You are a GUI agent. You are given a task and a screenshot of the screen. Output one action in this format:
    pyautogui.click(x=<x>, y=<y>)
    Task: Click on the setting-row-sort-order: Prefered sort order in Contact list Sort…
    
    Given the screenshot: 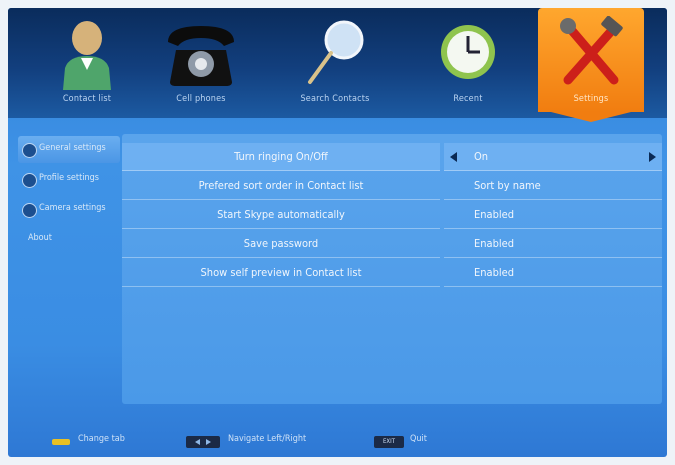 What is the action you would take?
    pyautogui.click(x=392, y=186)
    